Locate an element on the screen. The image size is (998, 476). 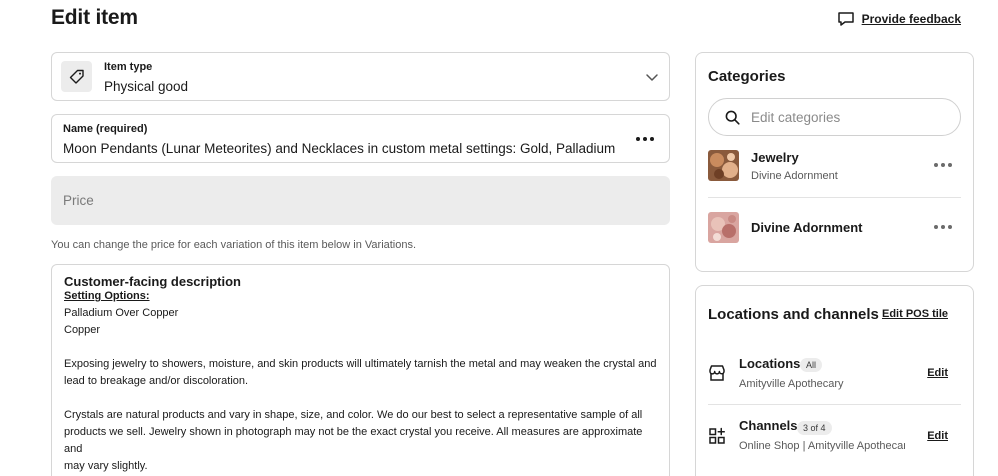
description-line: lead to breakage and/or discoloration. is located at coordinates (156, 381).